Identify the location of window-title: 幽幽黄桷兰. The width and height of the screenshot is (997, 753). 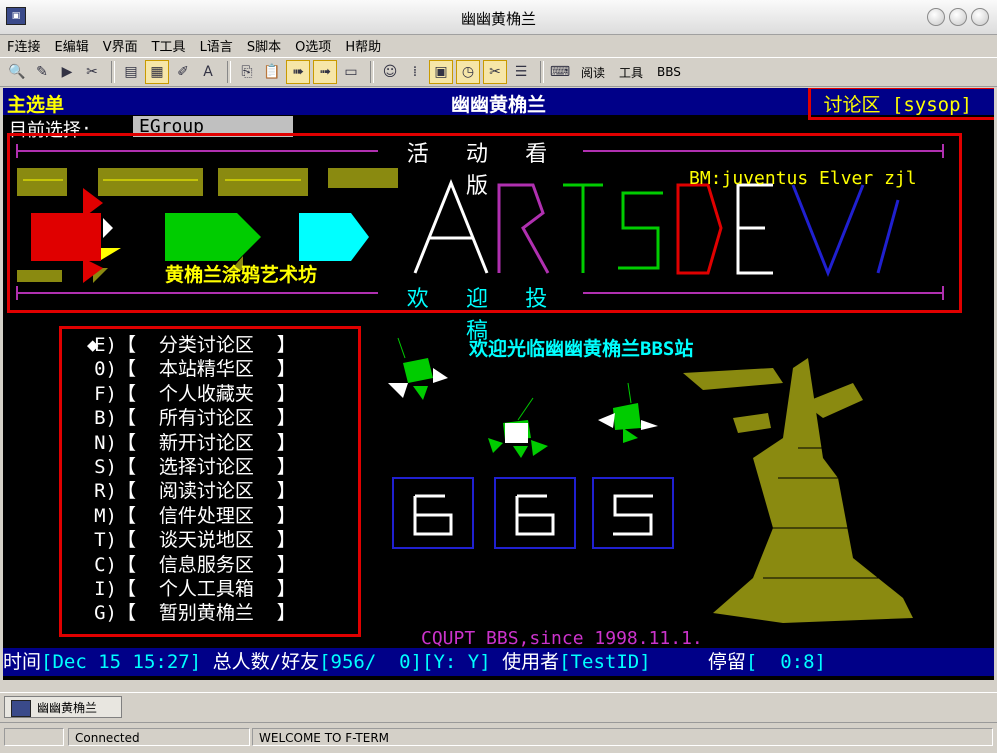
(498, 19).